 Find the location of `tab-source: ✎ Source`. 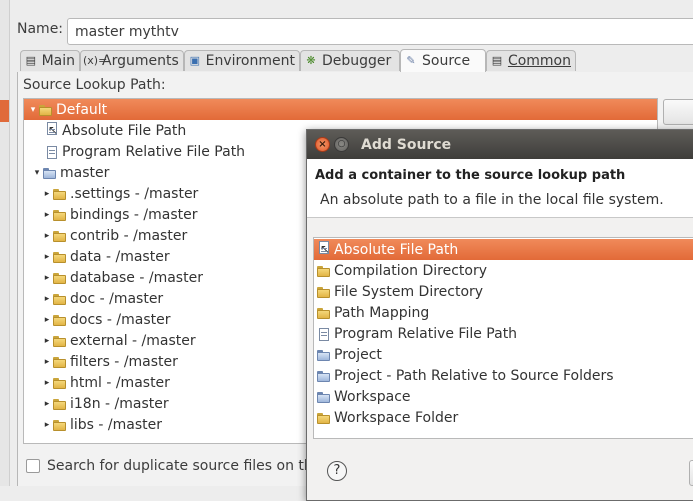

tab-source: ✎ Source is located at coordinates (443, 60).